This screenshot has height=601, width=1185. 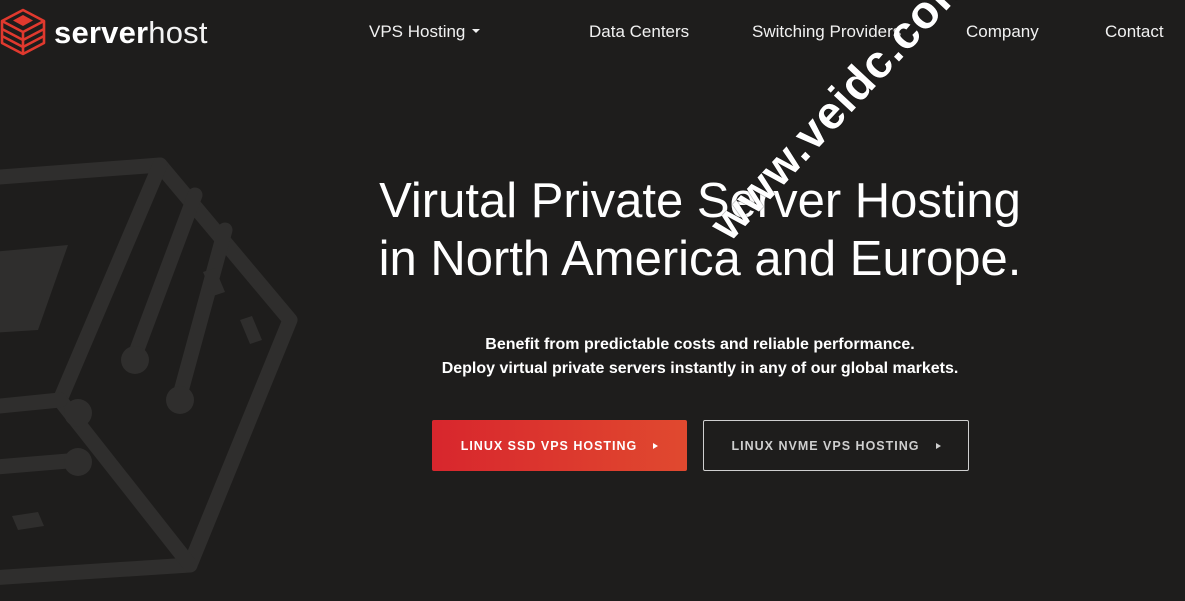 I want to click on linux-nvme-vps-hosting-button: LINUX NVME VPS HOSTING, so click(x=836, y=445).